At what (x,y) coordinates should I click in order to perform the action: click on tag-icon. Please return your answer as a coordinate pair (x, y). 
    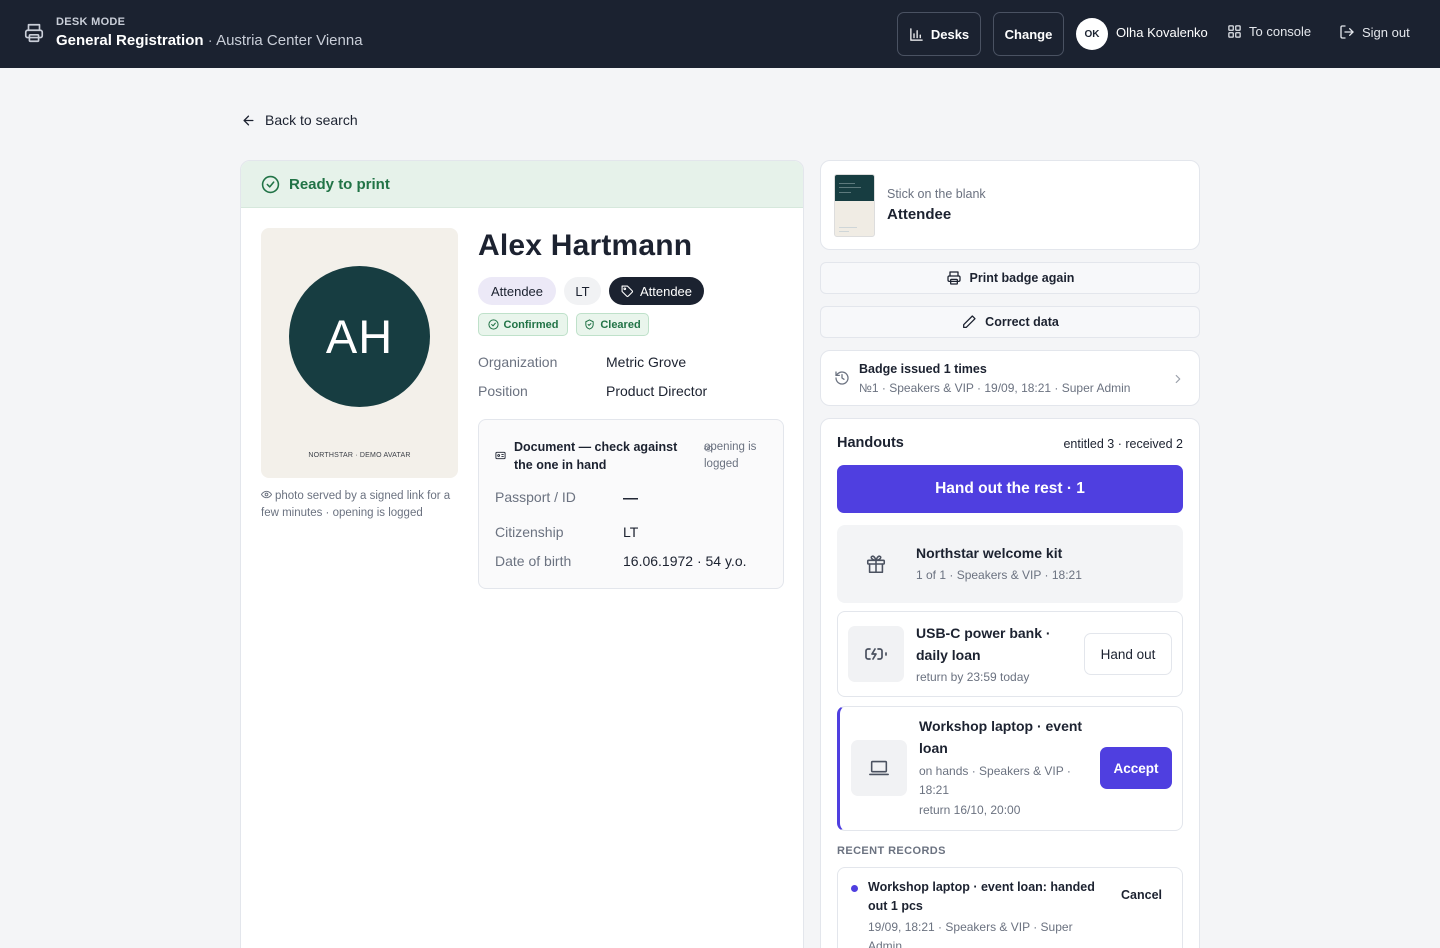
    Looking at the image, I should click on (627, 291).